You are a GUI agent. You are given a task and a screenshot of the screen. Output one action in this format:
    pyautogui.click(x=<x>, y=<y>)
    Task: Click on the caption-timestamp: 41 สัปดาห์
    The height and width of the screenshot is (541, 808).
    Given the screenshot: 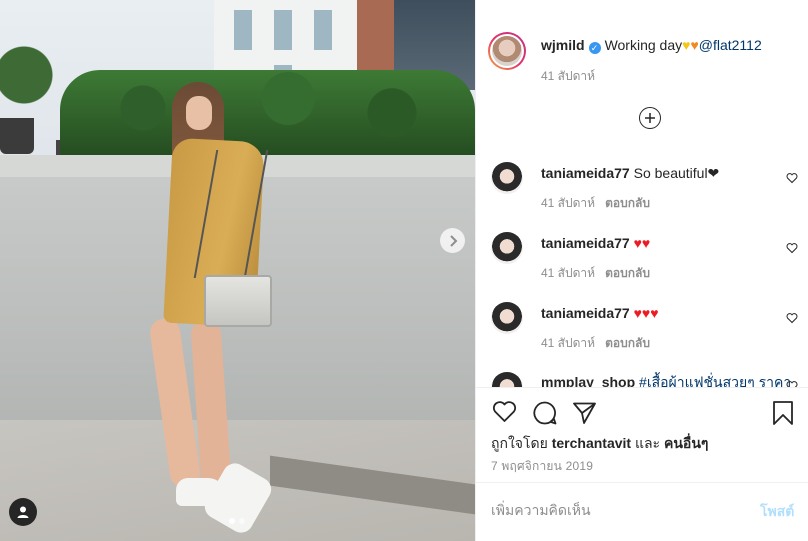 What is the action you would take?
    pyautogui.click(x=568, y=76)
    